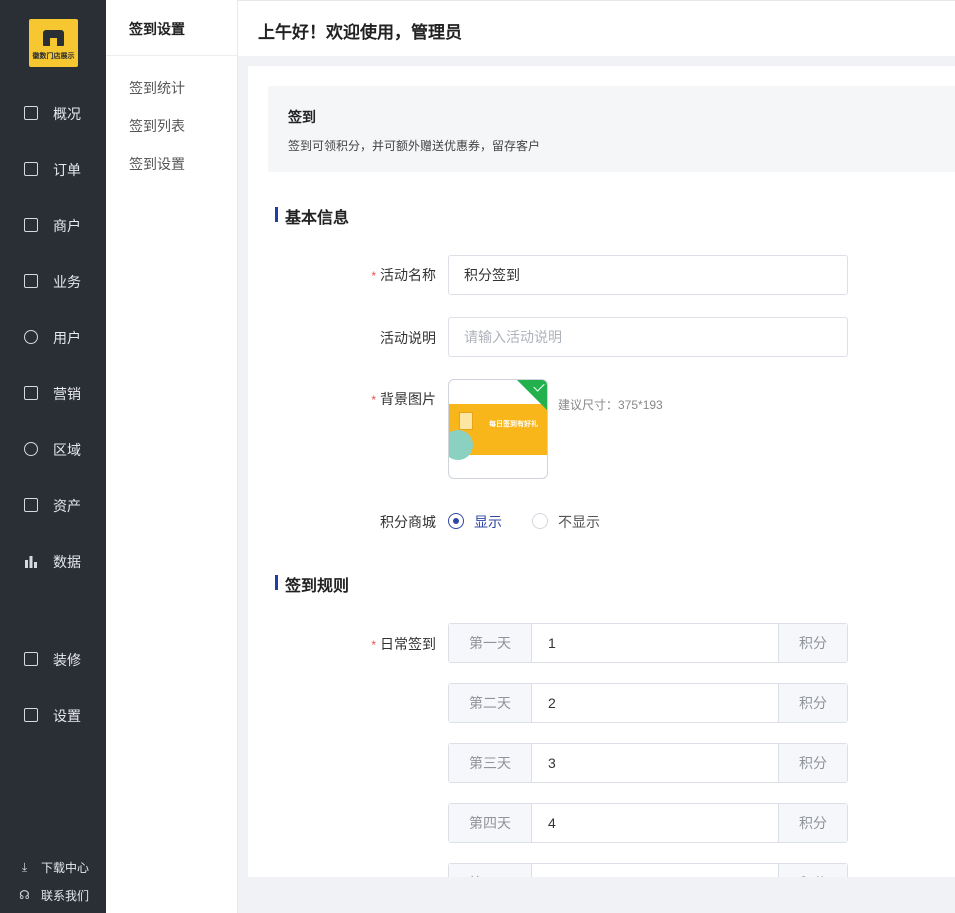 The image size is (955, 913). I want to click on points-value: 1, so click(552, 643).